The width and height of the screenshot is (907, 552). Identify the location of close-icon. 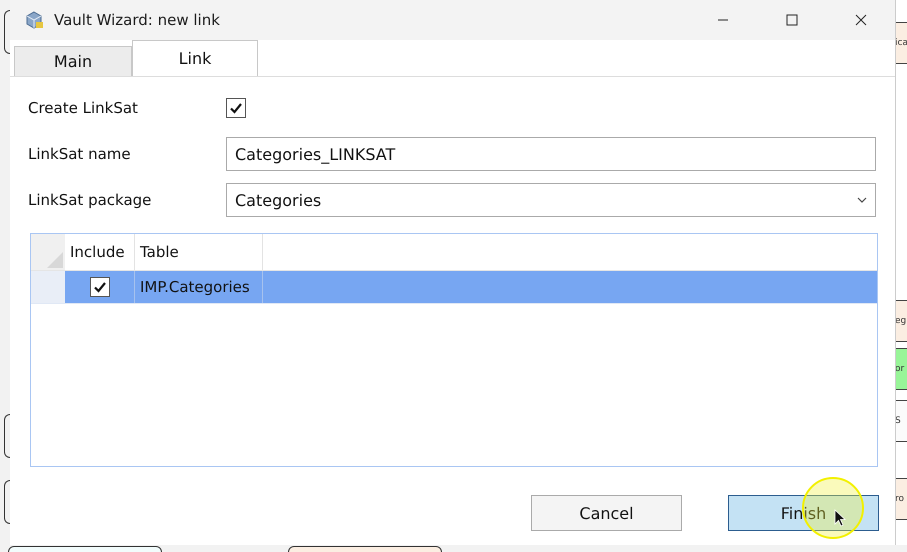
(860, 20).